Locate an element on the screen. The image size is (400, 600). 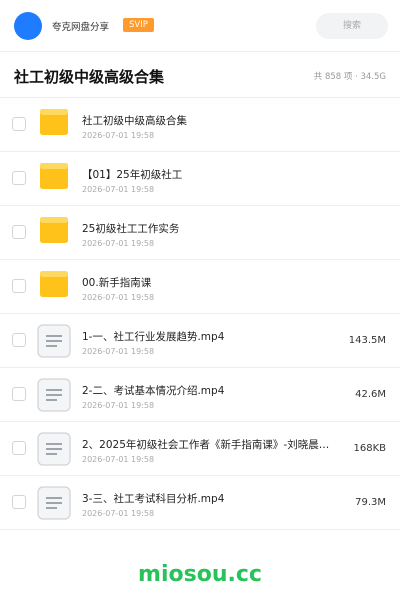
item-size: 42.6M is located at coordinates (370, 394).